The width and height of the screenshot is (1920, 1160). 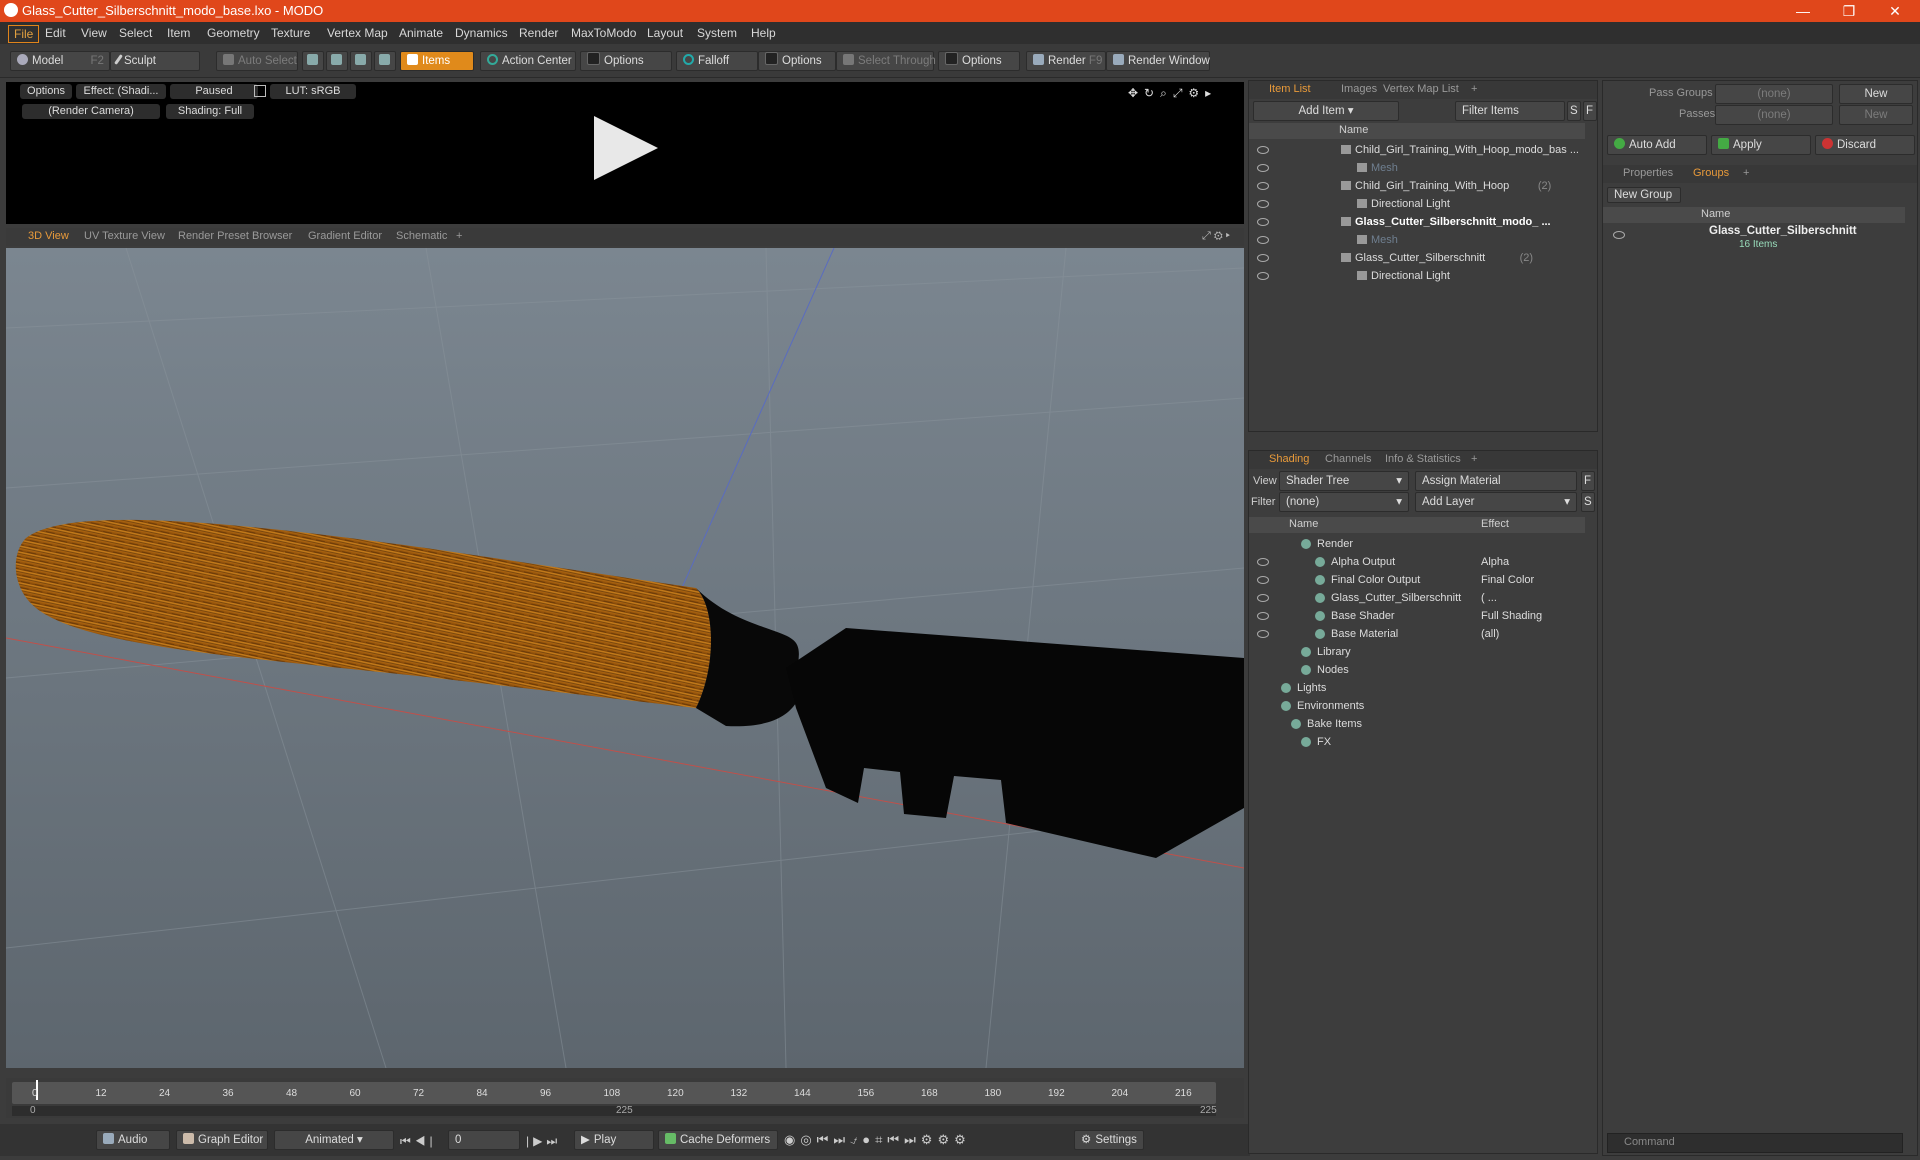 I want to click on camera-dropdown: (Render Camera), so click(x=91, y=111).